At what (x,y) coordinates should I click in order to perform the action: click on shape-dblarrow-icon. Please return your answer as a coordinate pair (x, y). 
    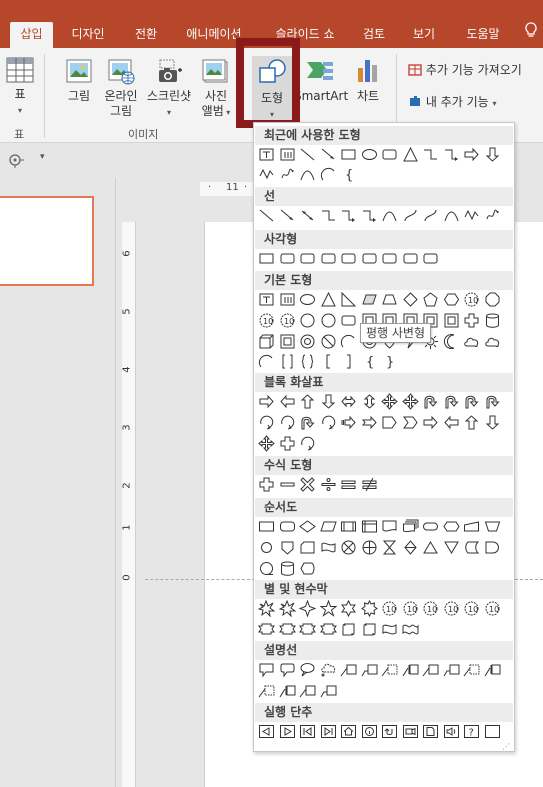
    Looking at the image, I should click on (307, 215).